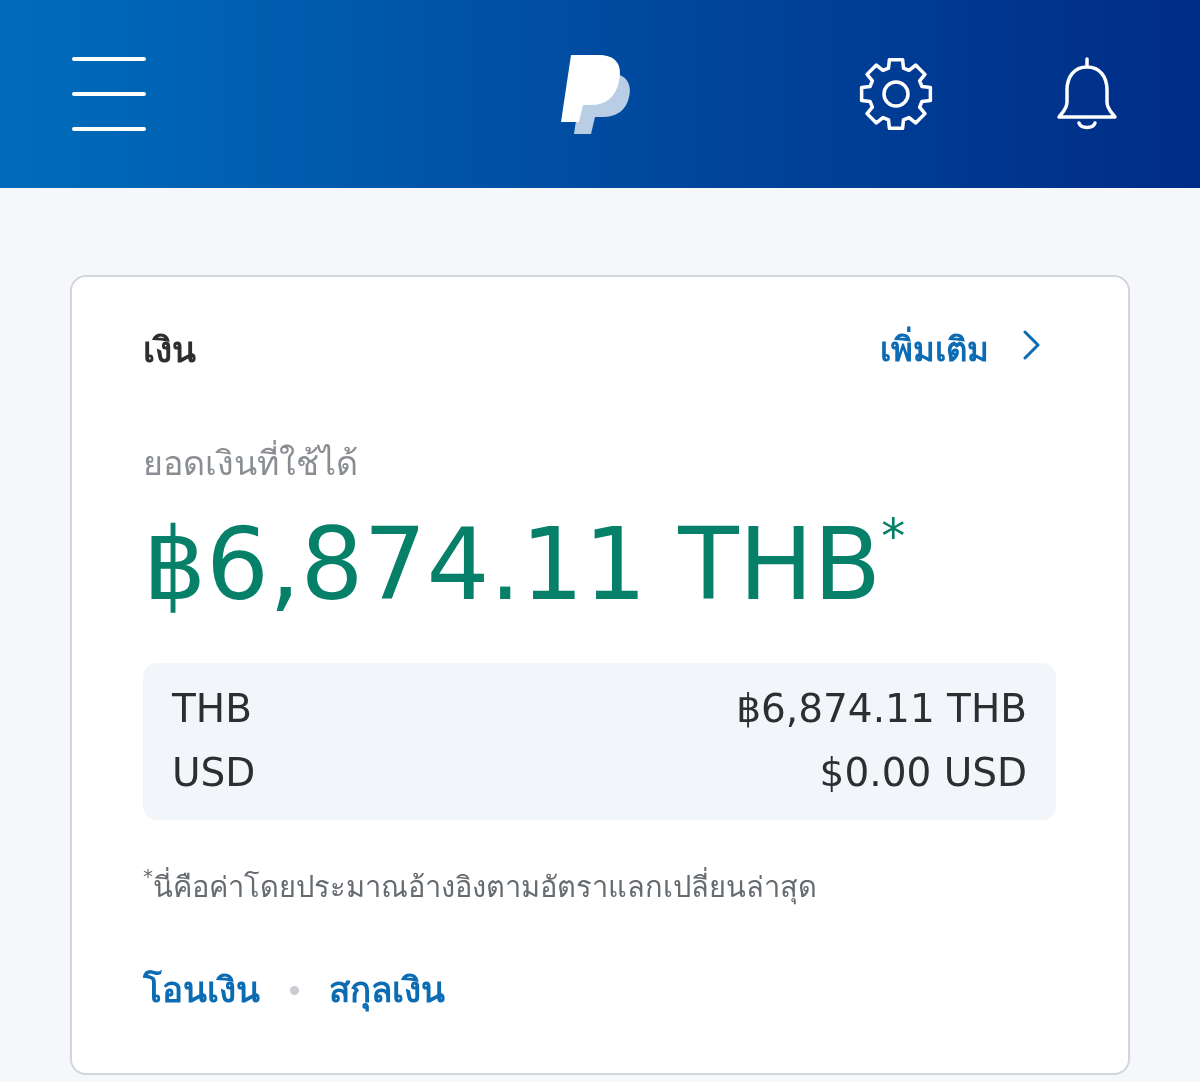 Image resolution: width=1200 pixels, height=1082 pixels. Describe the element at coordinates (214, 773) in the screenshot. I see `currency-code: USD` at that location.